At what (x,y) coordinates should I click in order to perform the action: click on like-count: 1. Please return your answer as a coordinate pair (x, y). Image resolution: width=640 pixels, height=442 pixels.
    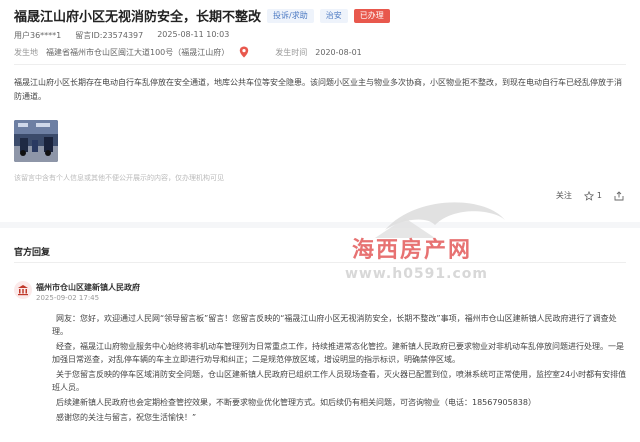
    Looking at the image, I should click on (599, 195).